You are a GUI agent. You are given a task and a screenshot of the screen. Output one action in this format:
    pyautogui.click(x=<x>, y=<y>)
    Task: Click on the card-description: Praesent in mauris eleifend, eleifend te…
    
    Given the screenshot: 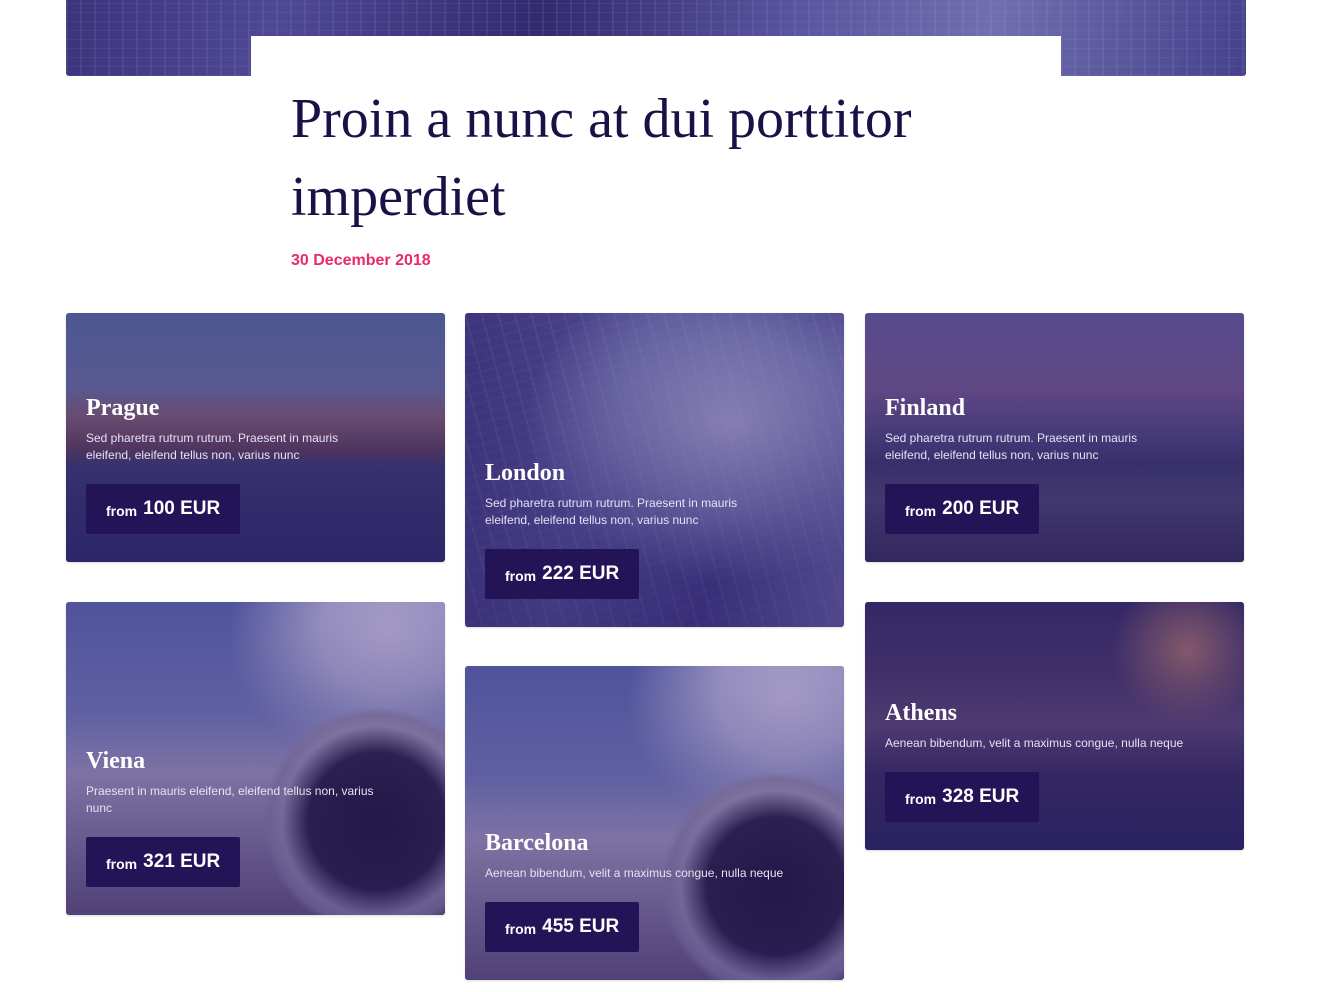 What is the action you would take?
    pyautogui.click(x=230, y=799)
    